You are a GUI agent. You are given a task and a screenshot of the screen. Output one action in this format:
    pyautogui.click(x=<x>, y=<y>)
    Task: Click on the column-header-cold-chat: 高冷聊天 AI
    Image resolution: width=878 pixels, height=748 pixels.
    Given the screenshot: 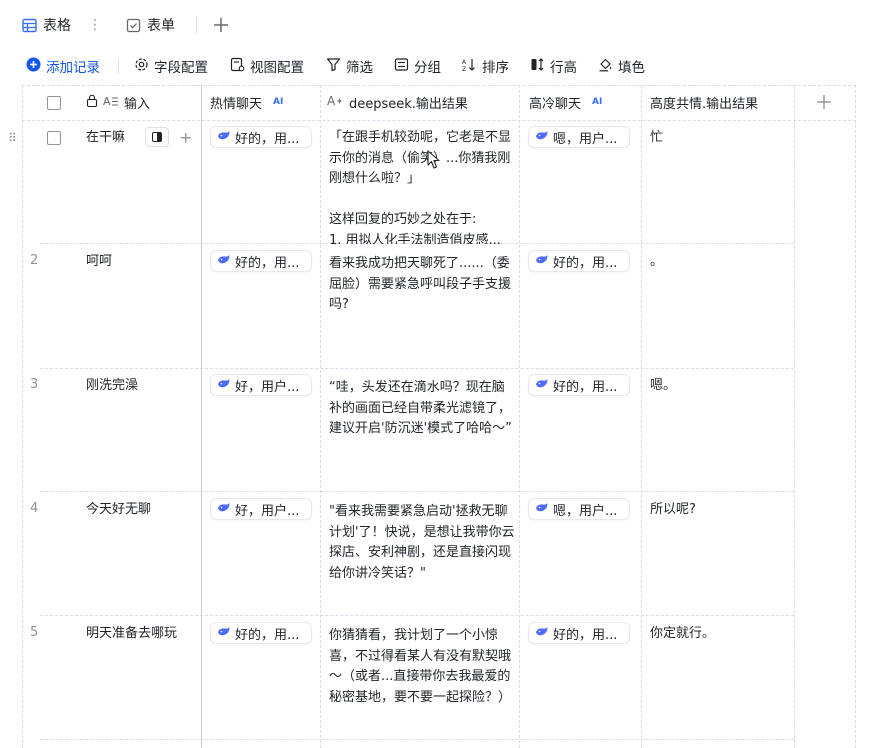 What is the action you would take?
    pyautogui.click(x=565, y=102)
    